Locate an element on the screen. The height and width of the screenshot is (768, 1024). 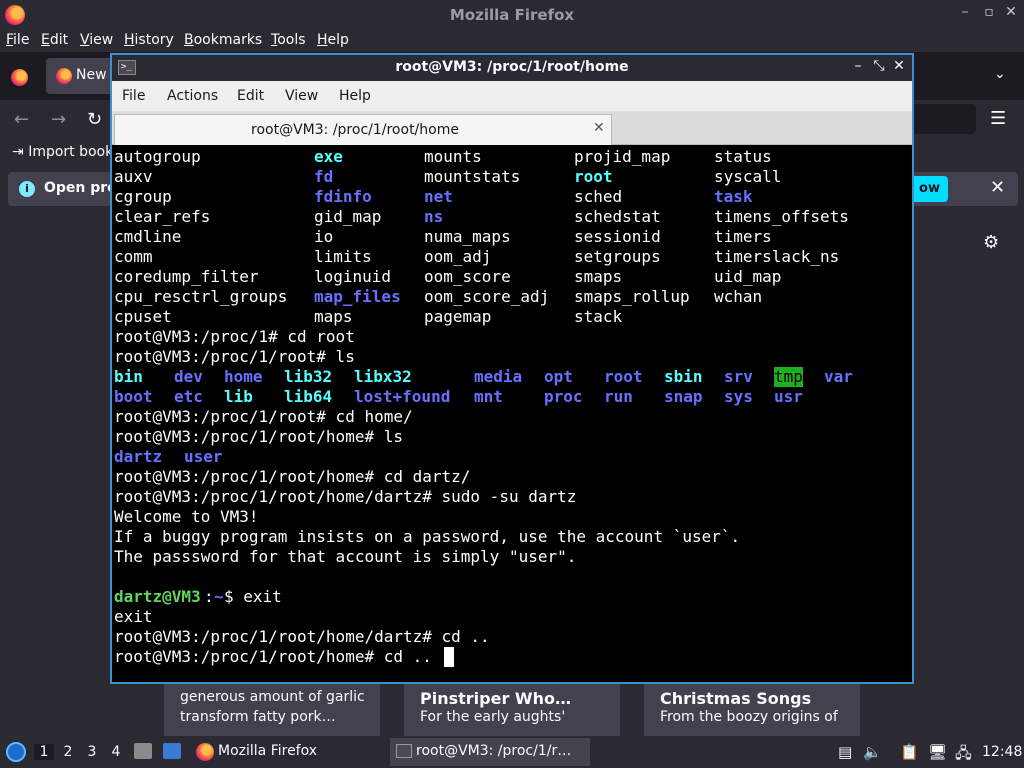
infobar-message: Open pre is located at coordinates (80, 188).